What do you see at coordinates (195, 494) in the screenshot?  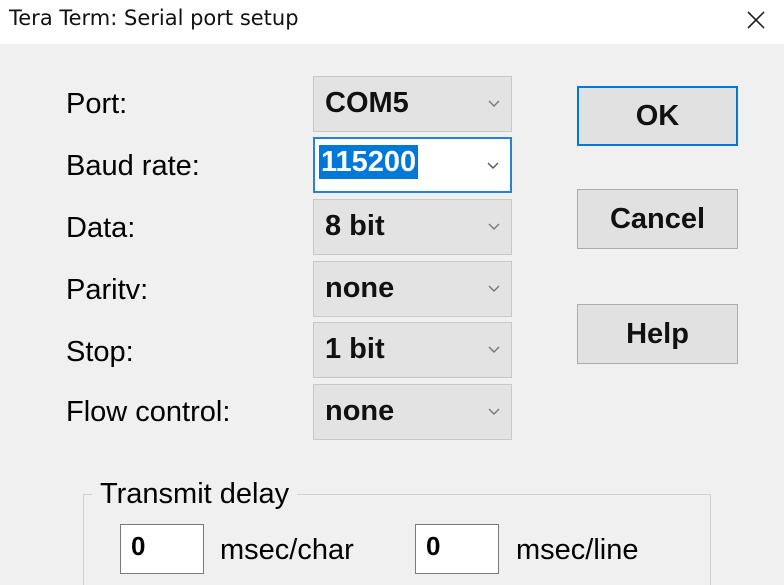 I see `transmit-delay-title: Transmit delay` at bounding box center [195, 494].